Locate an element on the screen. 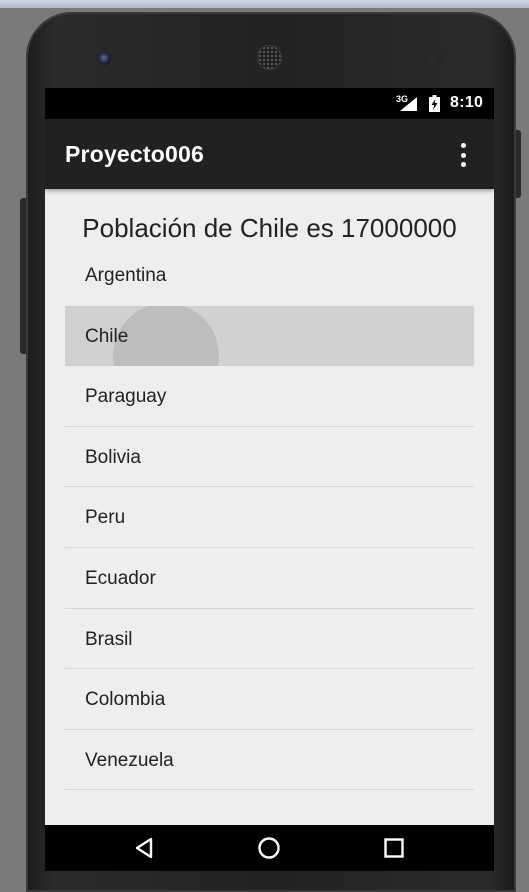  country-label: Bolivia is located at coordinates (113, 457).